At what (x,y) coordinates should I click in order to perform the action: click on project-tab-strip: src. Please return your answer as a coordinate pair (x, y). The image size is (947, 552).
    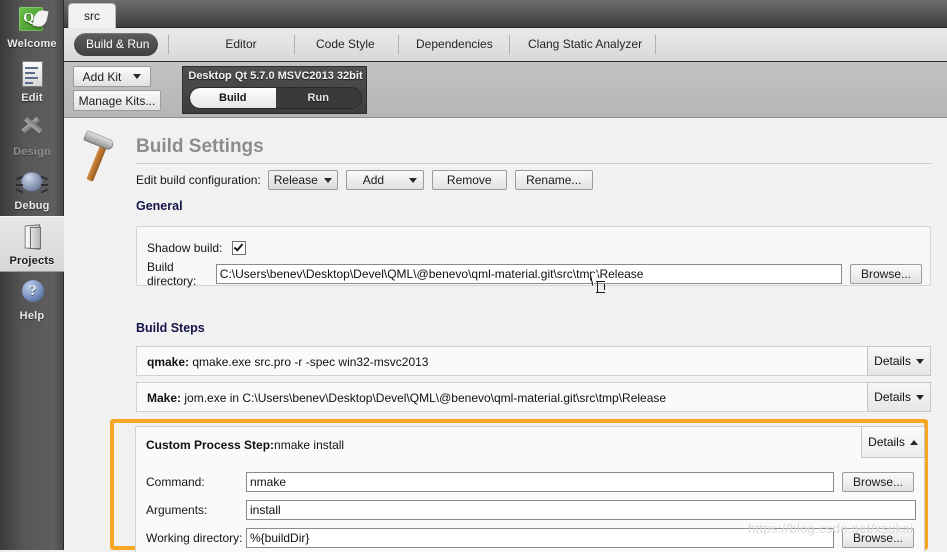
    Looking at the image, I should click on (505, 14).